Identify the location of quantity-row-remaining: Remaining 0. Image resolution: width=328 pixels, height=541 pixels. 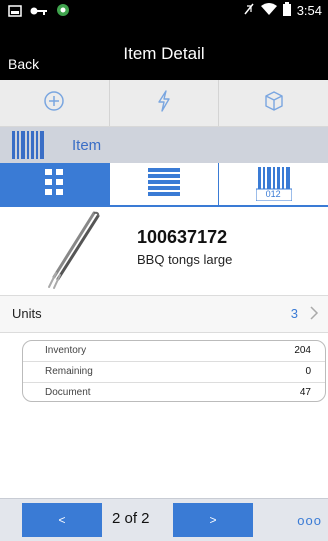
(174, 372).